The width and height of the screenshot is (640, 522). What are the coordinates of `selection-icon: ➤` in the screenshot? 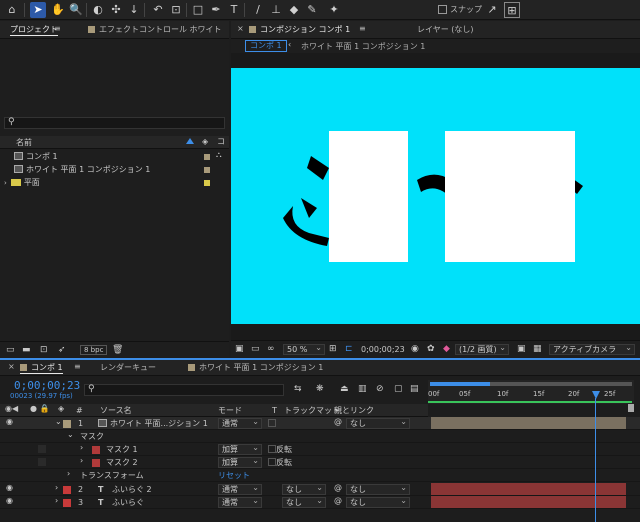 It's located at (38, 10).